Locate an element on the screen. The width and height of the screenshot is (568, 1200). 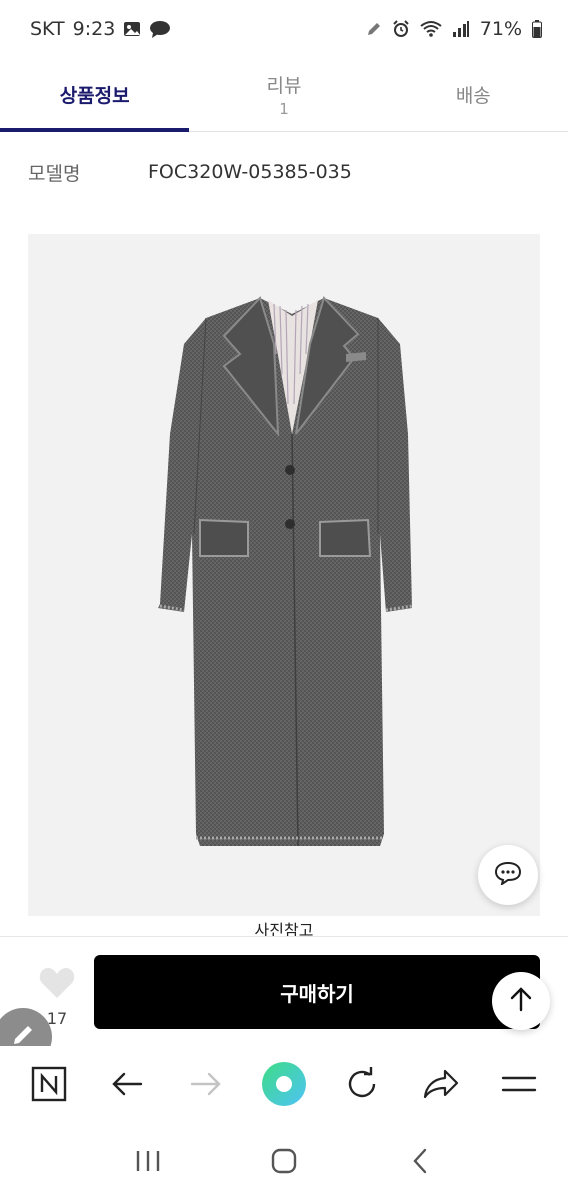
tab-product-info: 상품정보 is located at coordinates (95, 95).